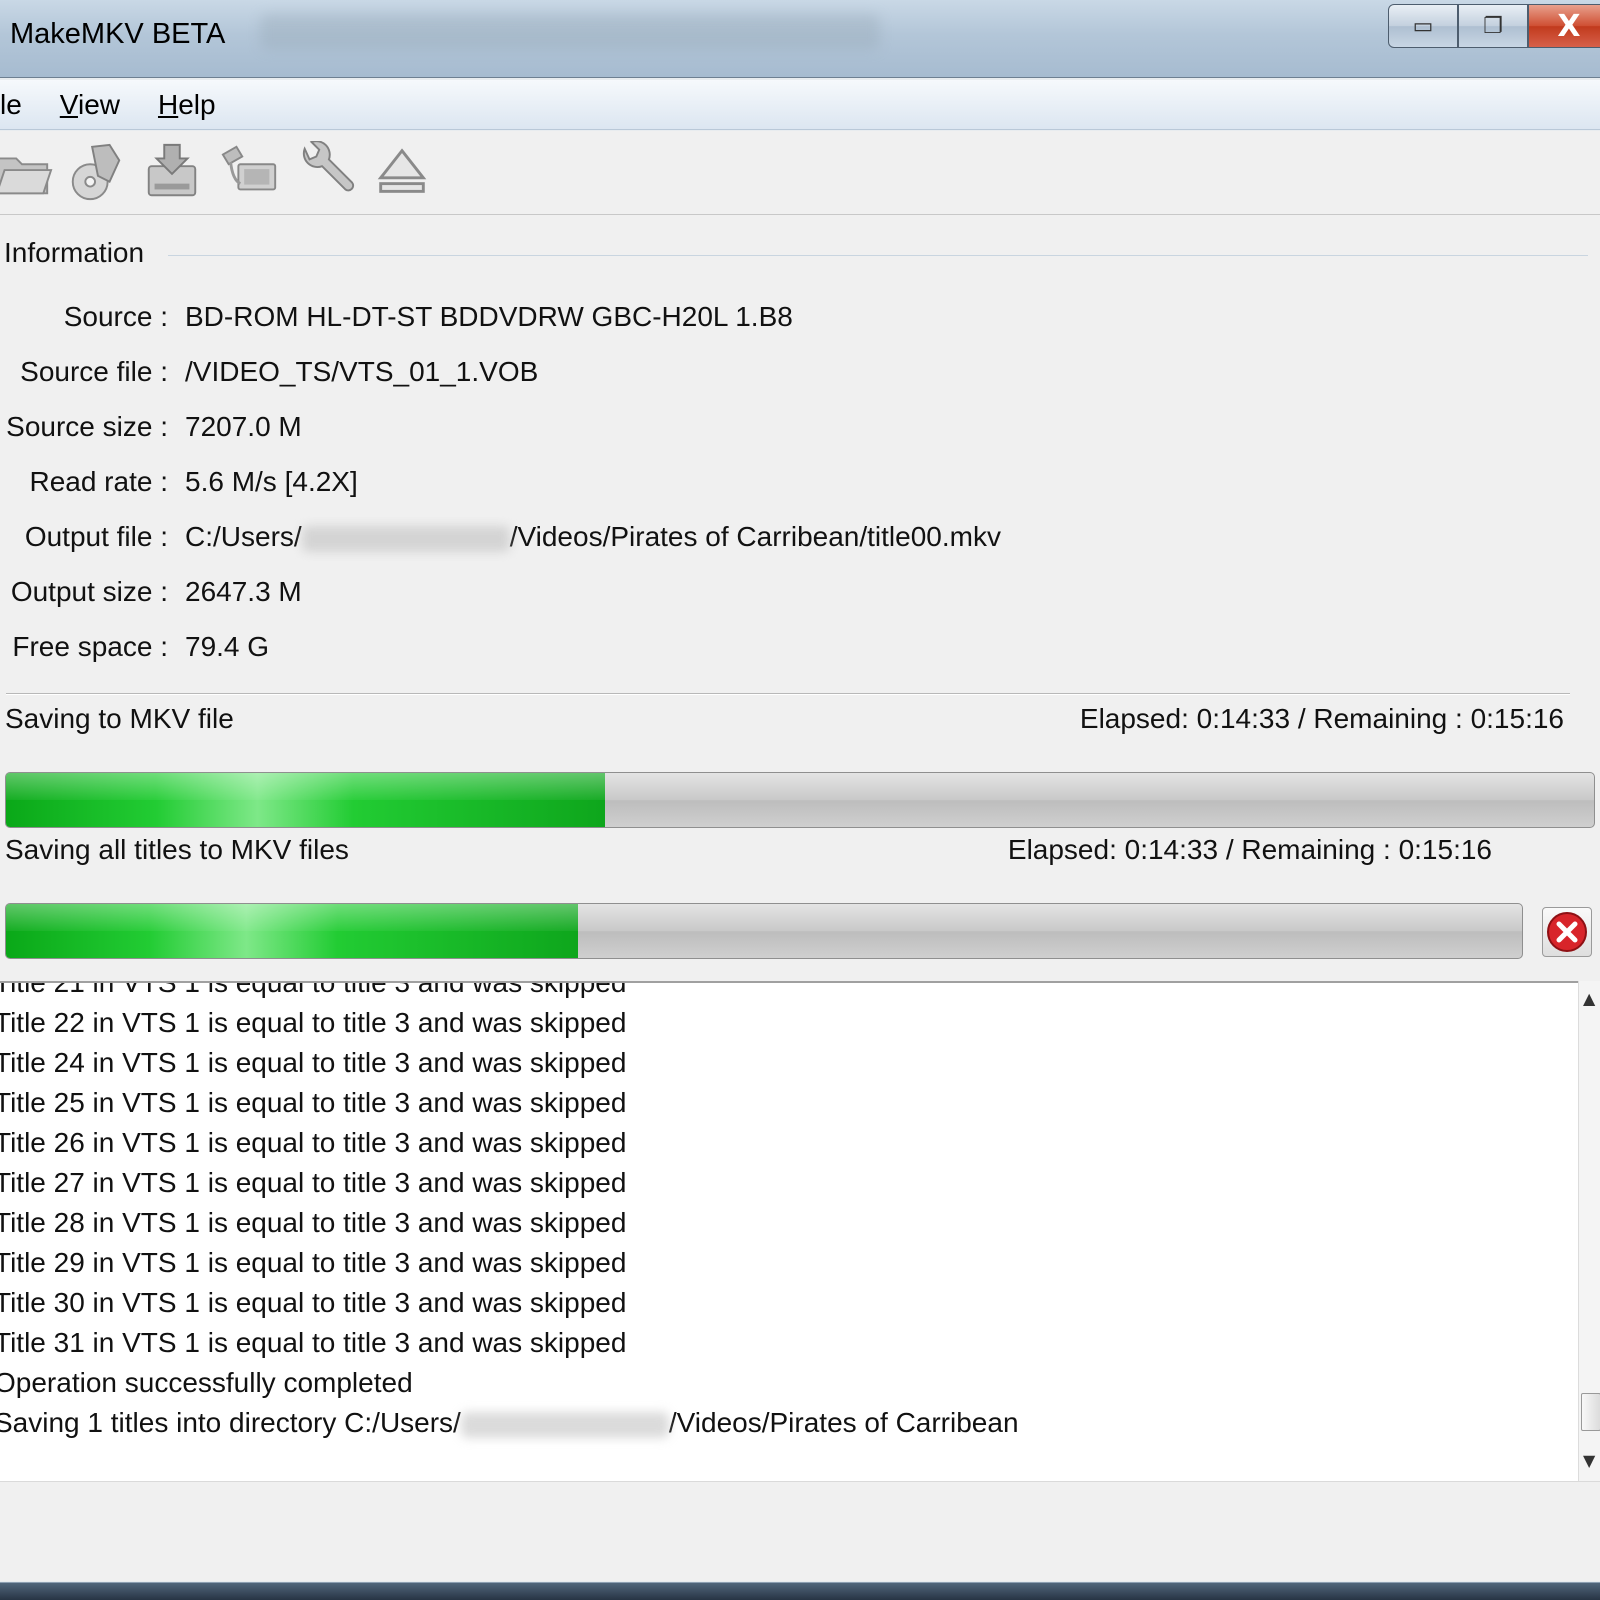  Describe the element at coordinates (249, 168) in the screenshot. I see `stream-icon` at that location.